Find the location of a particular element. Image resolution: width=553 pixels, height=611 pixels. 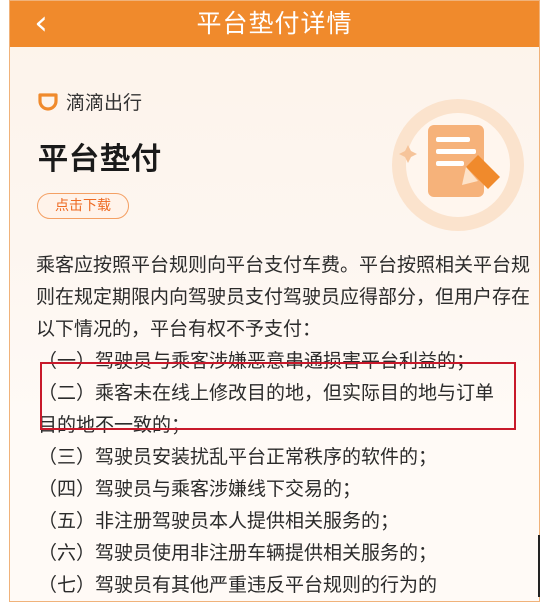

list-item: （三）驾驶员安装扰乱平台正常秩序的软件的； is located at coordinates (238, 457).